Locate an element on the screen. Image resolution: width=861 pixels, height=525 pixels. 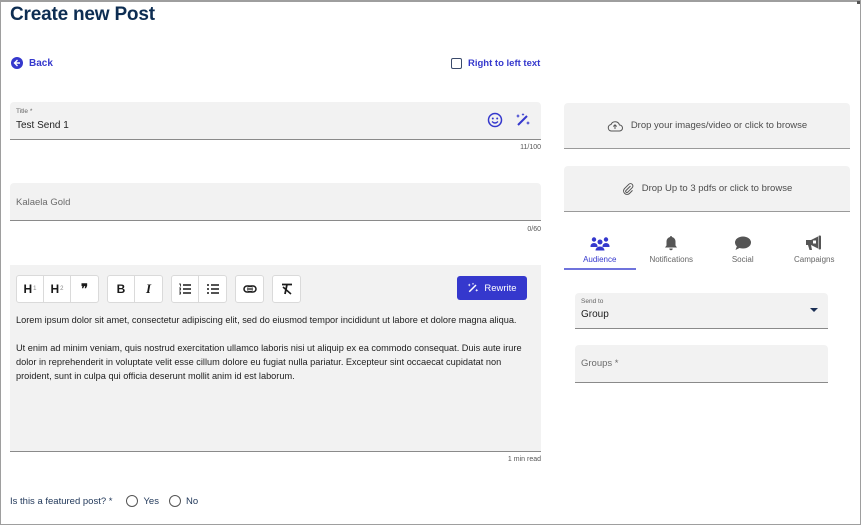
pdf-dropzone-label: Drop Up to 3 pdfs or click to browse is located at coordinates (717, 188).